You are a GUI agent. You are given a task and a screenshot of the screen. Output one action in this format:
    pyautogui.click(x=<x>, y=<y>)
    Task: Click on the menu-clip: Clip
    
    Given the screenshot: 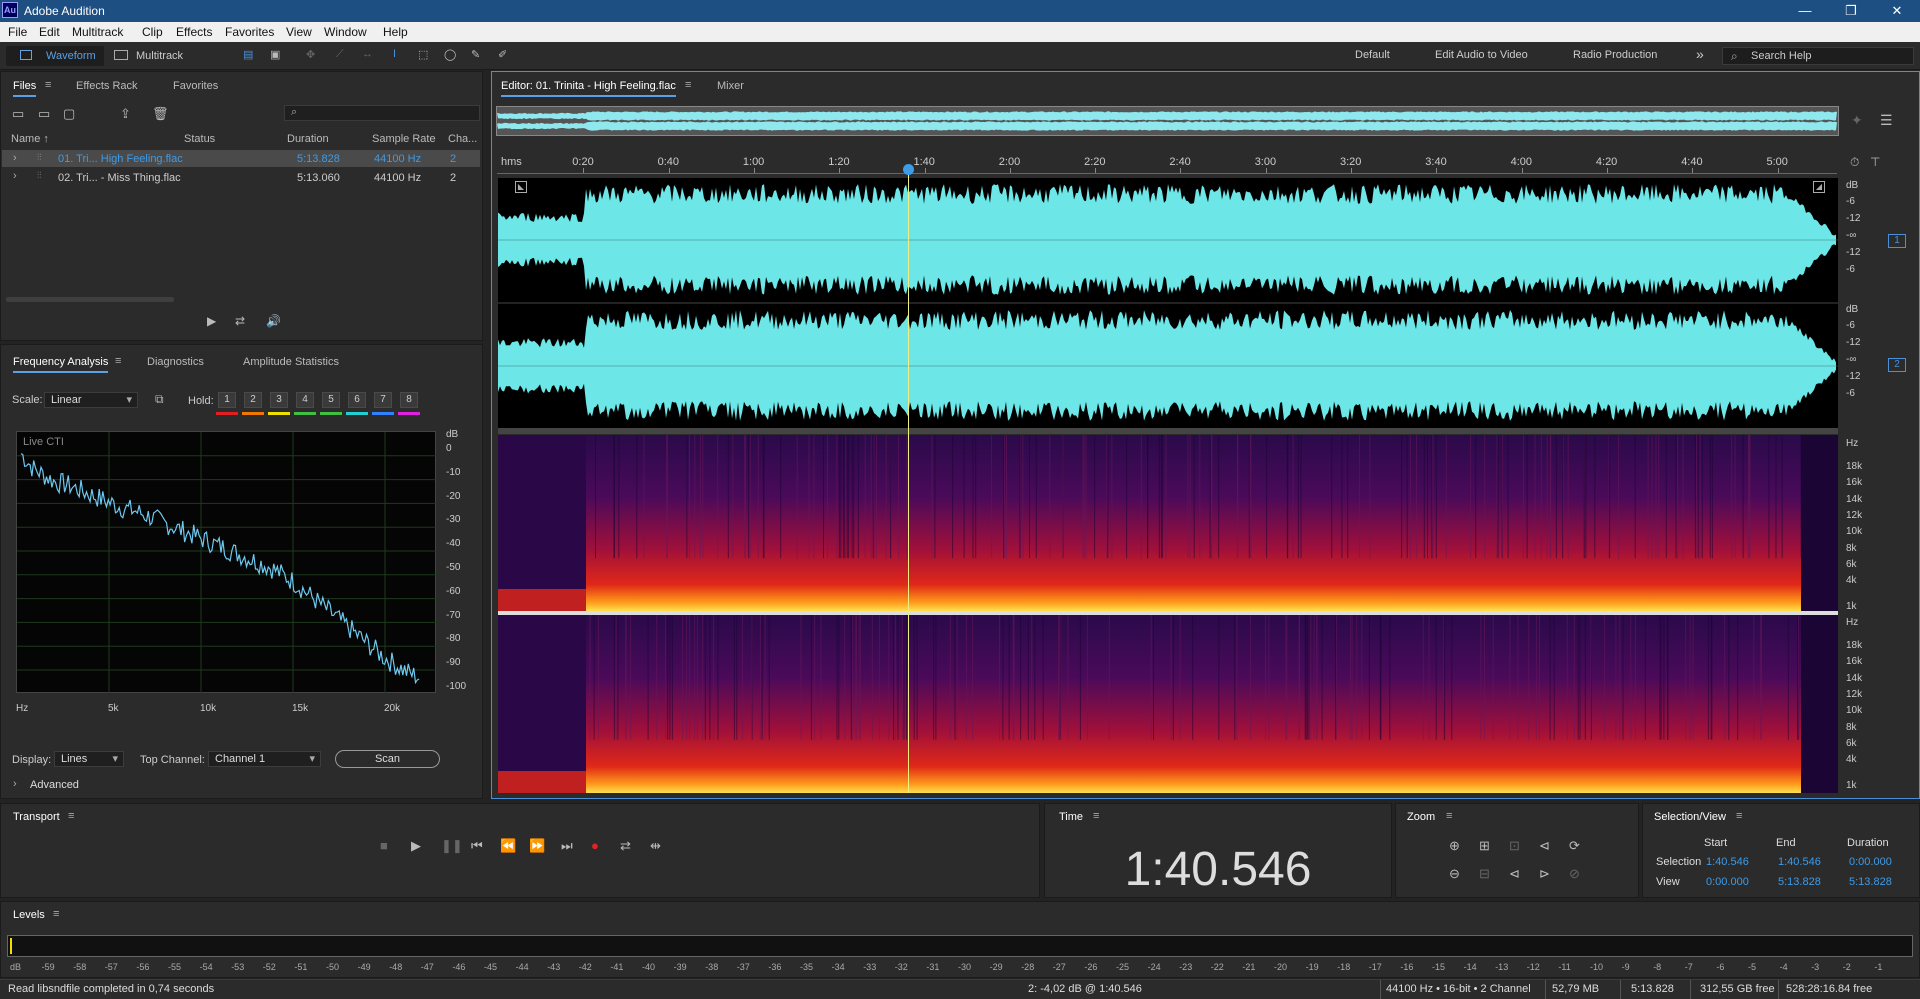 What is the action you would take?
    pyautogui.click(x=152, y=32)
    